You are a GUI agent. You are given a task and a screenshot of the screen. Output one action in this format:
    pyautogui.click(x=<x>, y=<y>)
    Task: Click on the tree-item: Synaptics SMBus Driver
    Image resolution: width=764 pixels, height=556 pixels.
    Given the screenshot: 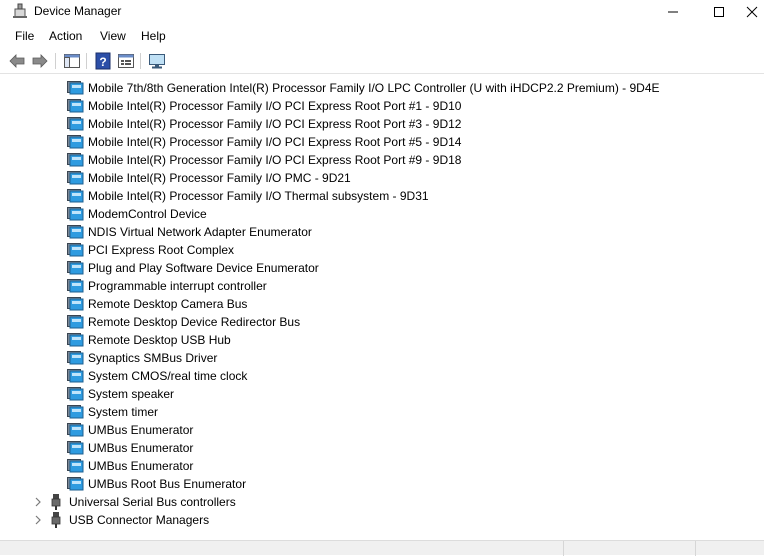 What is the action you would take?
    pyautogui.click(x=382, y=358)
    